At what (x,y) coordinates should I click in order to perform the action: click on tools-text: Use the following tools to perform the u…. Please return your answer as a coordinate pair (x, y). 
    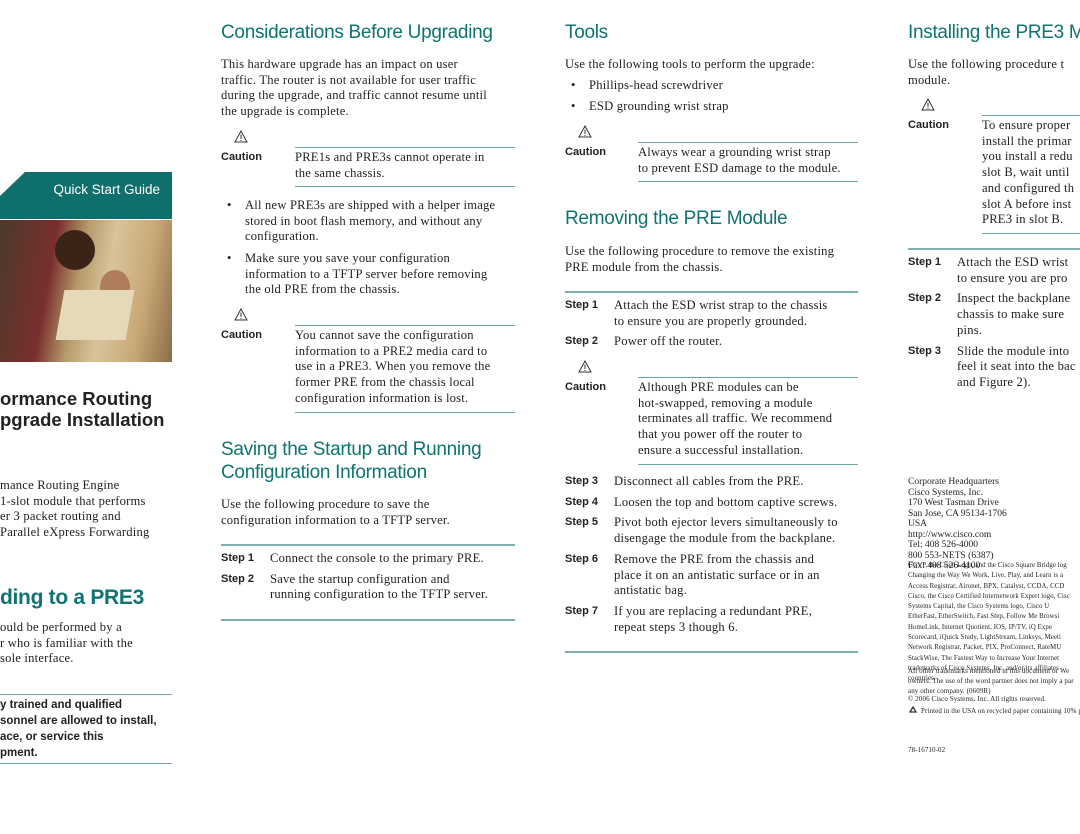
    Looking at the image, I should click on (690, 65).